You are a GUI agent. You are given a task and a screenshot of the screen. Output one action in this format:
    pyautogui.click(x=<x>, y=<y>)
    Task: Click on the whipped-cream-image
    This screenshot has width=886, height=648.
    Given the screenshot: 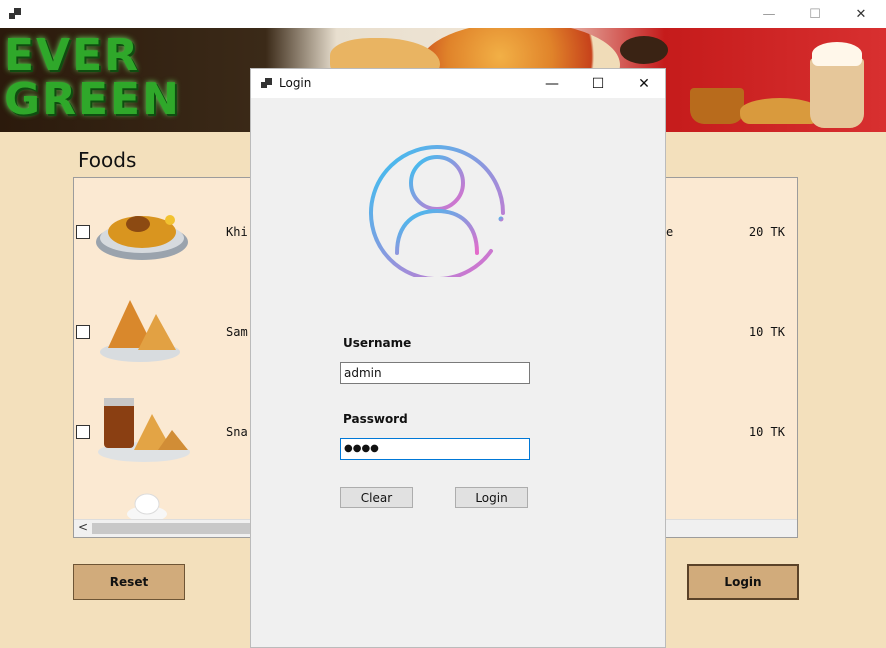 What is the action you would take?
    pyautogui.click(x=837, y=54)
    